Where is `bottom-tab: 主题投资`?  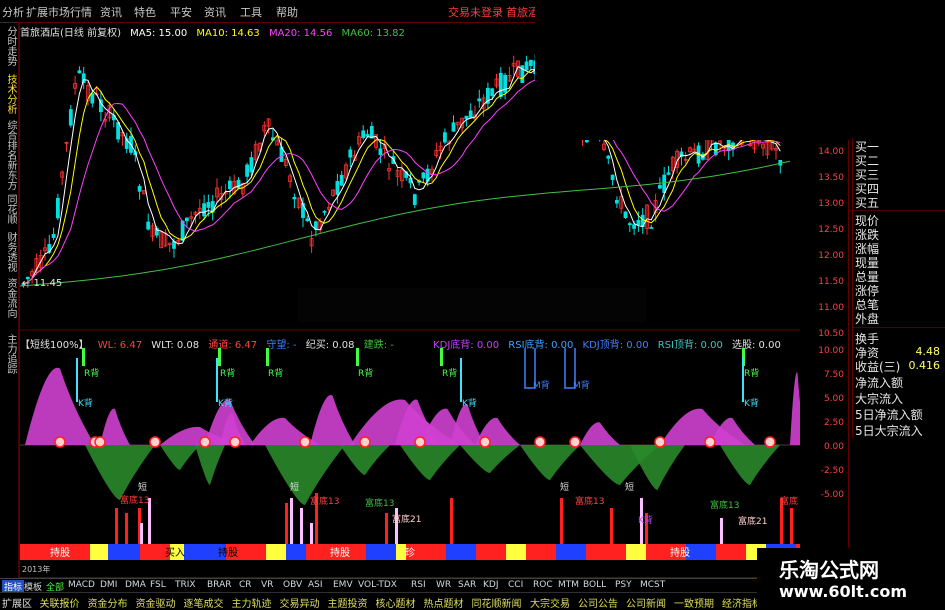 bottom-tab: 主题投资 is located at coordinates (348, 602).